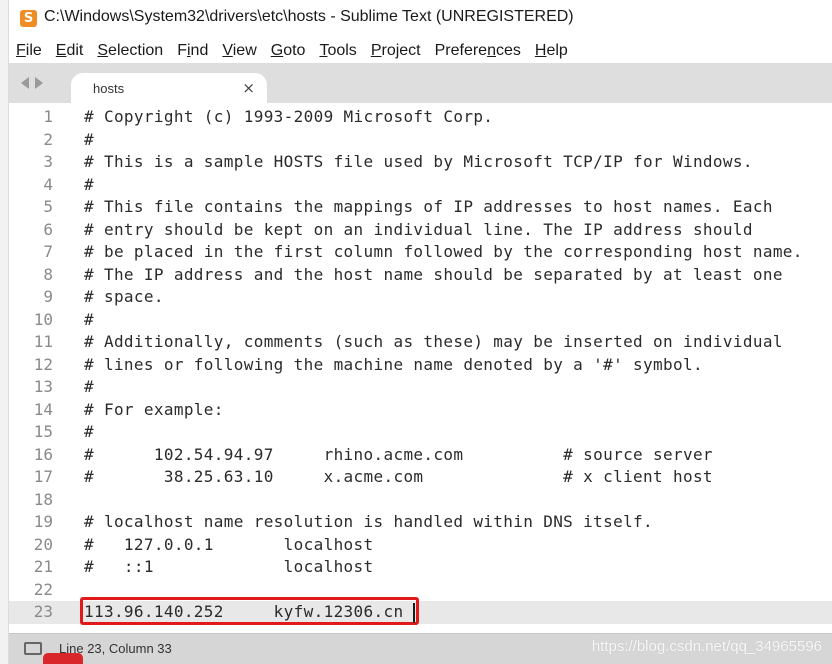  What do you see at coordinates (48, 251) in the screenshot?
I see `line-number: 7` at bounding box center [48, 251].